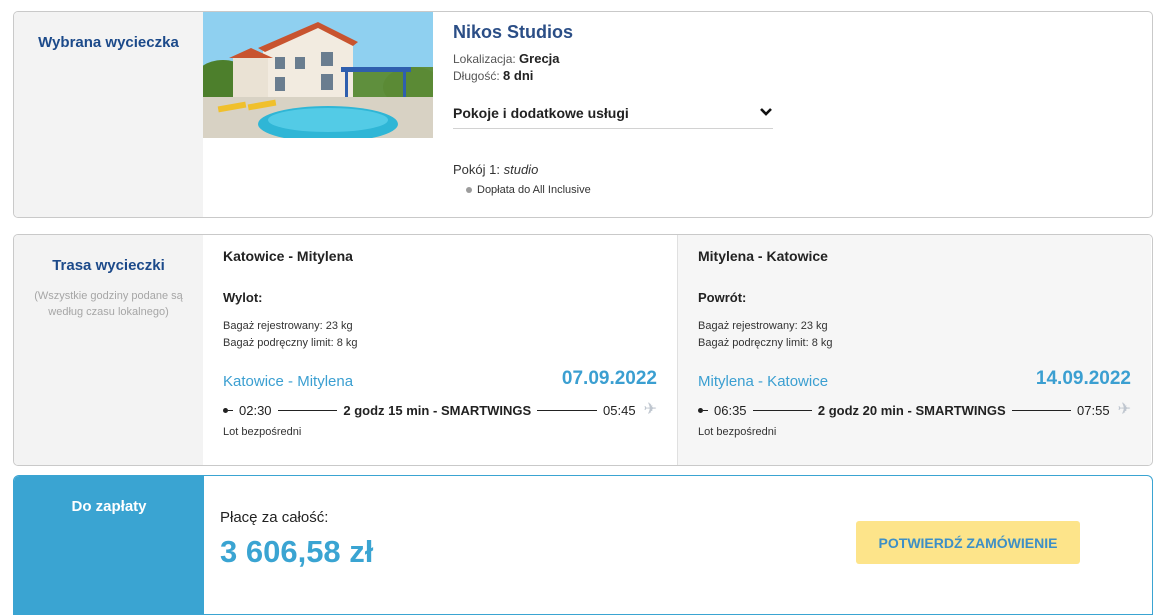 The height and width of the screenshot is (615, 1168). I want to click on room-extra-label: Dopłata do All Inclusive, so click(534, 190).